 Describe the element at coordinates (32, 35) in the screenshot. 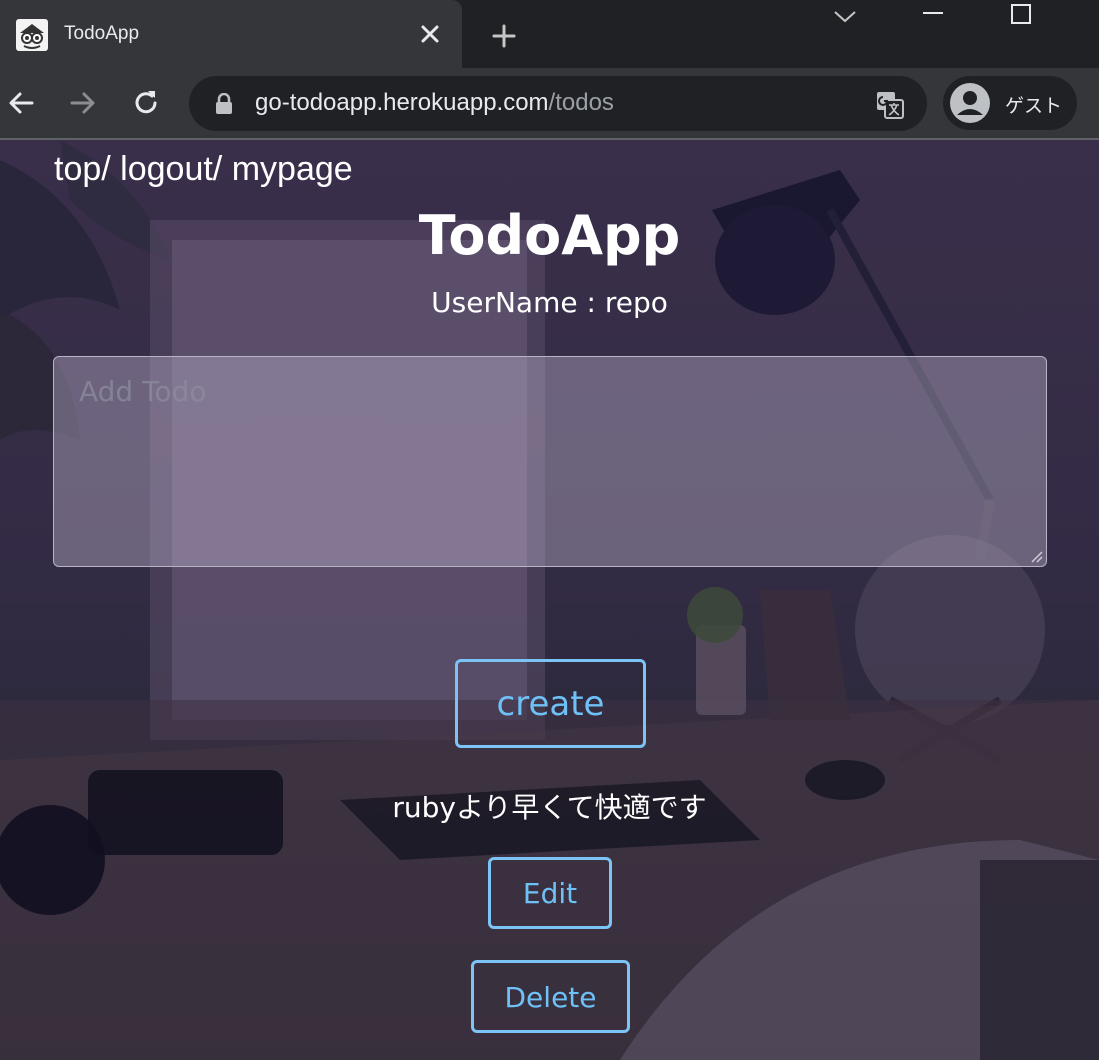

I see `raccoon-favicon-icon` at that location.